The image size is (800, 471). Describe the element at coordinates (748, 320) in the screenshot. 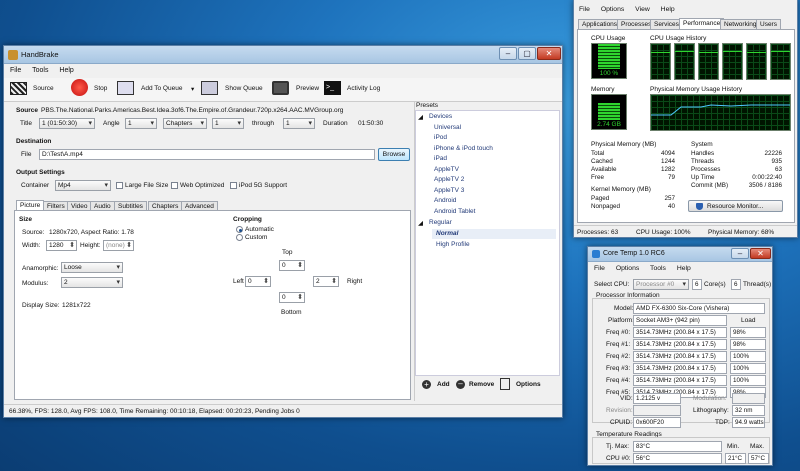

I see `load-label: Load` at that location.